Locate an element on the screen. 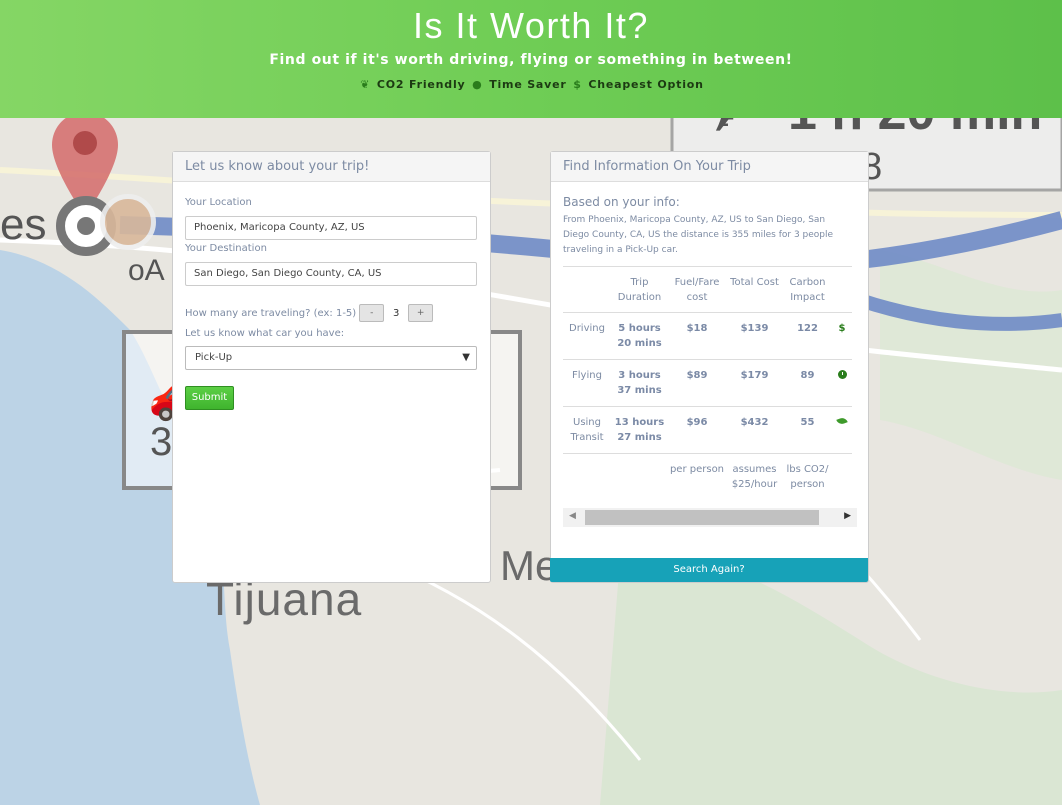 This screenshot has height=805, width=1062. legend-co2: CO2 Friendly is located at coordinates (421, 84).